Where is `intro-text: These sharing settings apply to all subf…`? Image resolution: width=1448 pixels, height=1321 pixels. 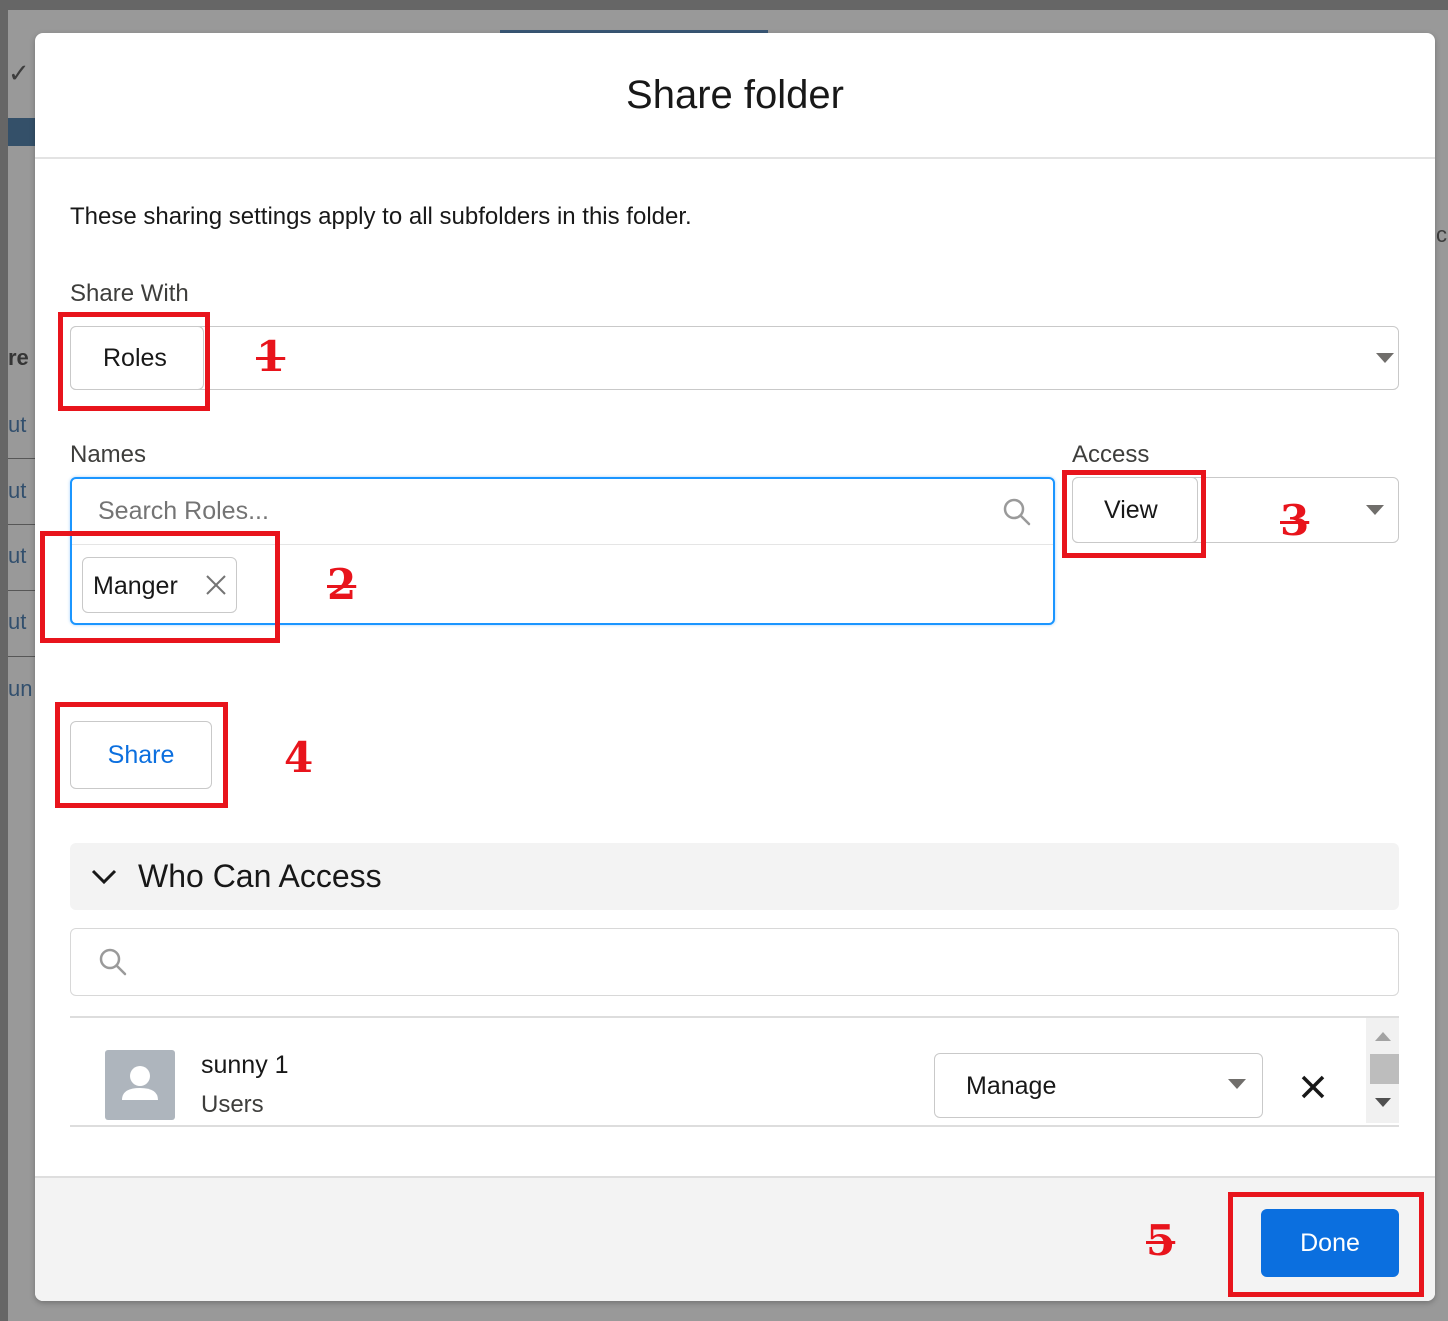 intro-text: These sharing settings apply to all subf… is located at coordinates (381, 216).